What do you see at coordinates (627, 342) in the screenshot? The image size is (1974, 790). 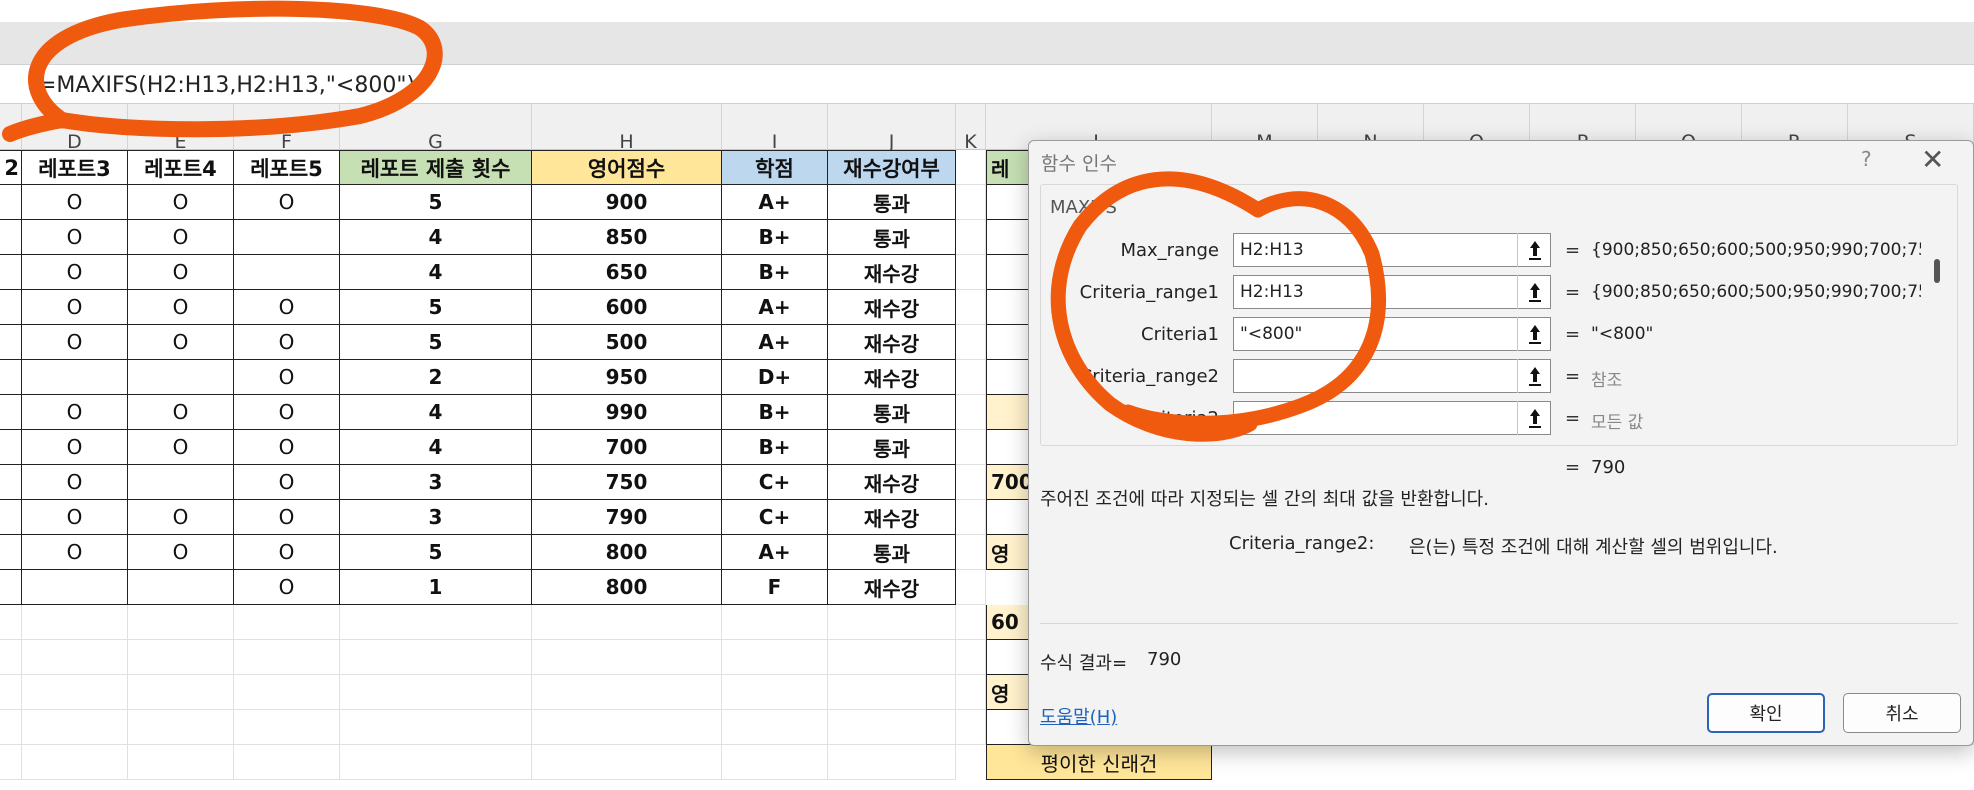 I see `cell-english-score: 500` at bounding box center [627, 342].